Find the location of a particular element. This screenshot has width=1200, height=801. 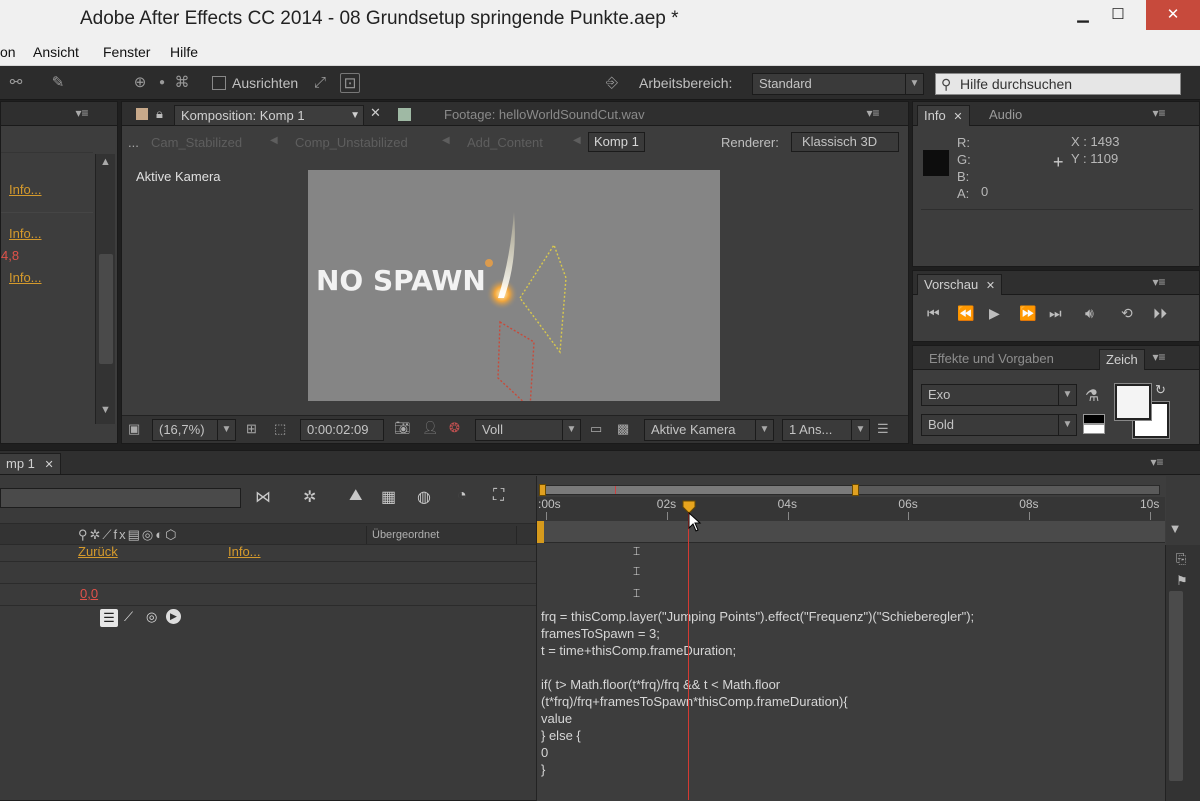

ram-preview-icon: ⏵⏵ is located at coordinates (1160, 313).